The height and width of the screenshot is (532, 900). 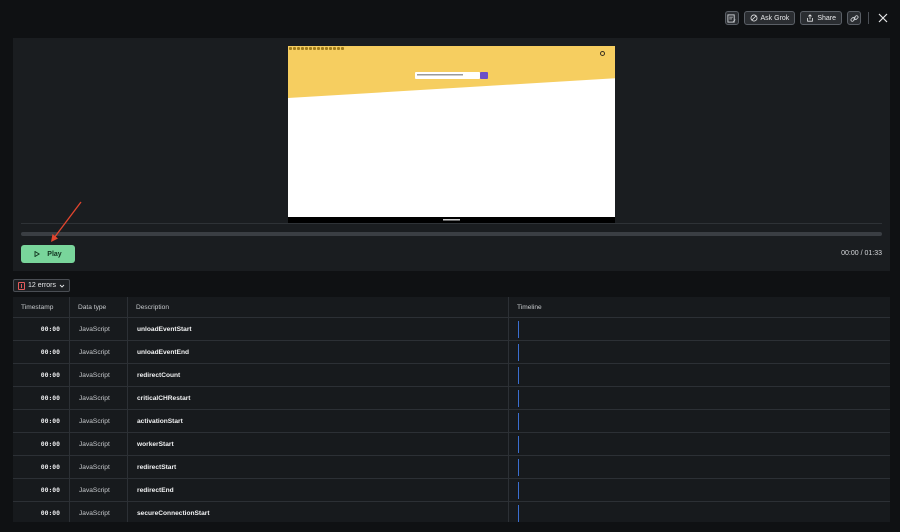 What do you see at coordinates (318, 375) in the screenshot?
I see `description-cell: redirectCount` at bounding box center [318, 375].